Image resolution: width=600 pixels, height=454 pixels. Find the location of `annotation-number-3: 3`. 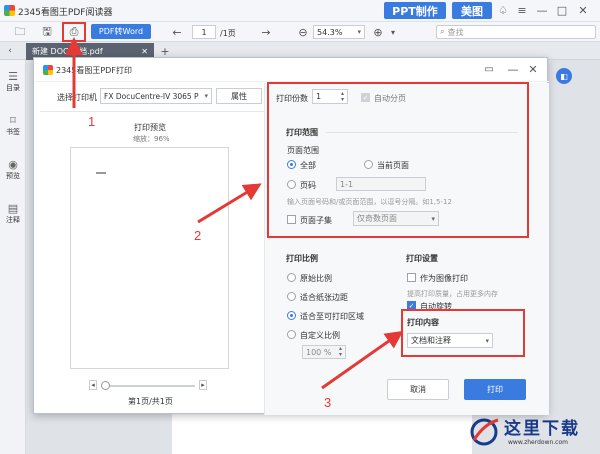

annotation-number-3: 3 is located at coordinates (328, 402).